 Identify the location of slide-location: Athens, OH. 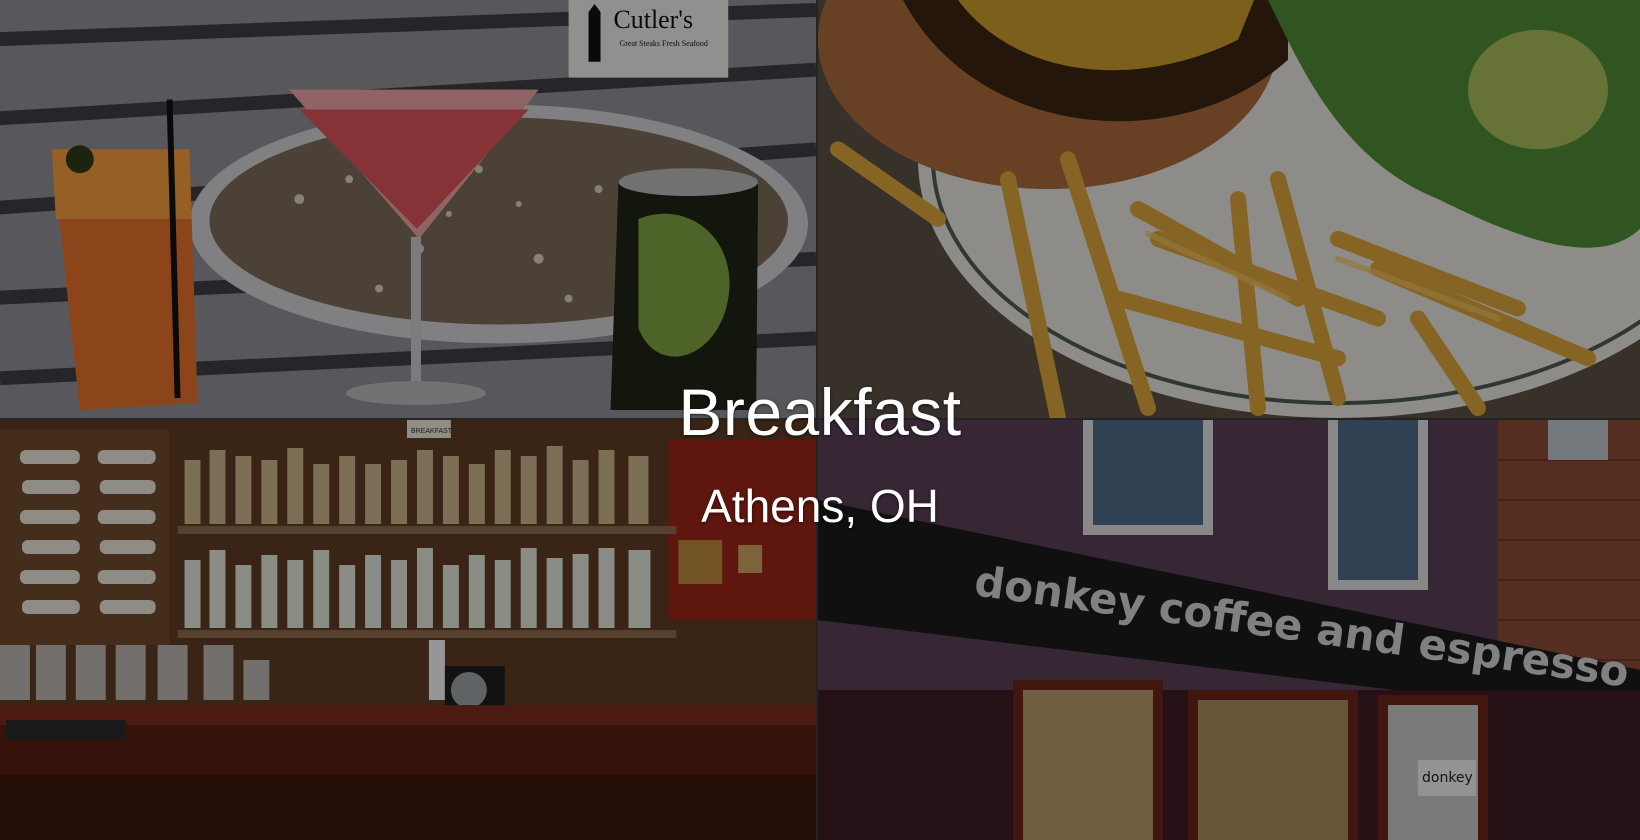
(820, 506).